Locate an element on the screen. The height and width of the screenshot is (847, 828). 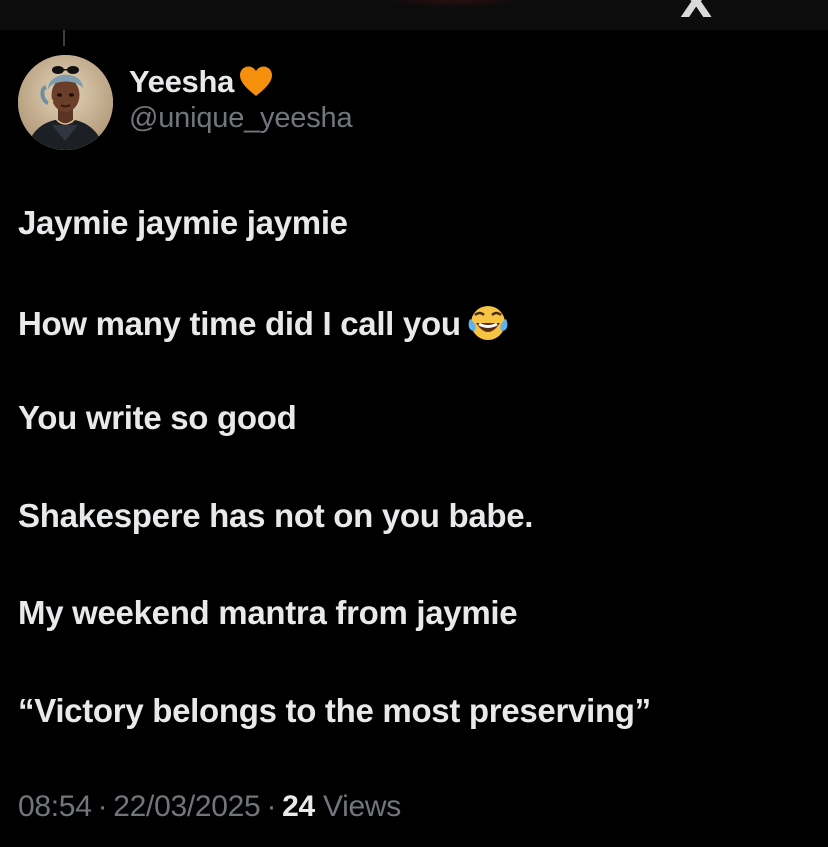
top-bar-fragment: X is located at coordinates (414, 15).